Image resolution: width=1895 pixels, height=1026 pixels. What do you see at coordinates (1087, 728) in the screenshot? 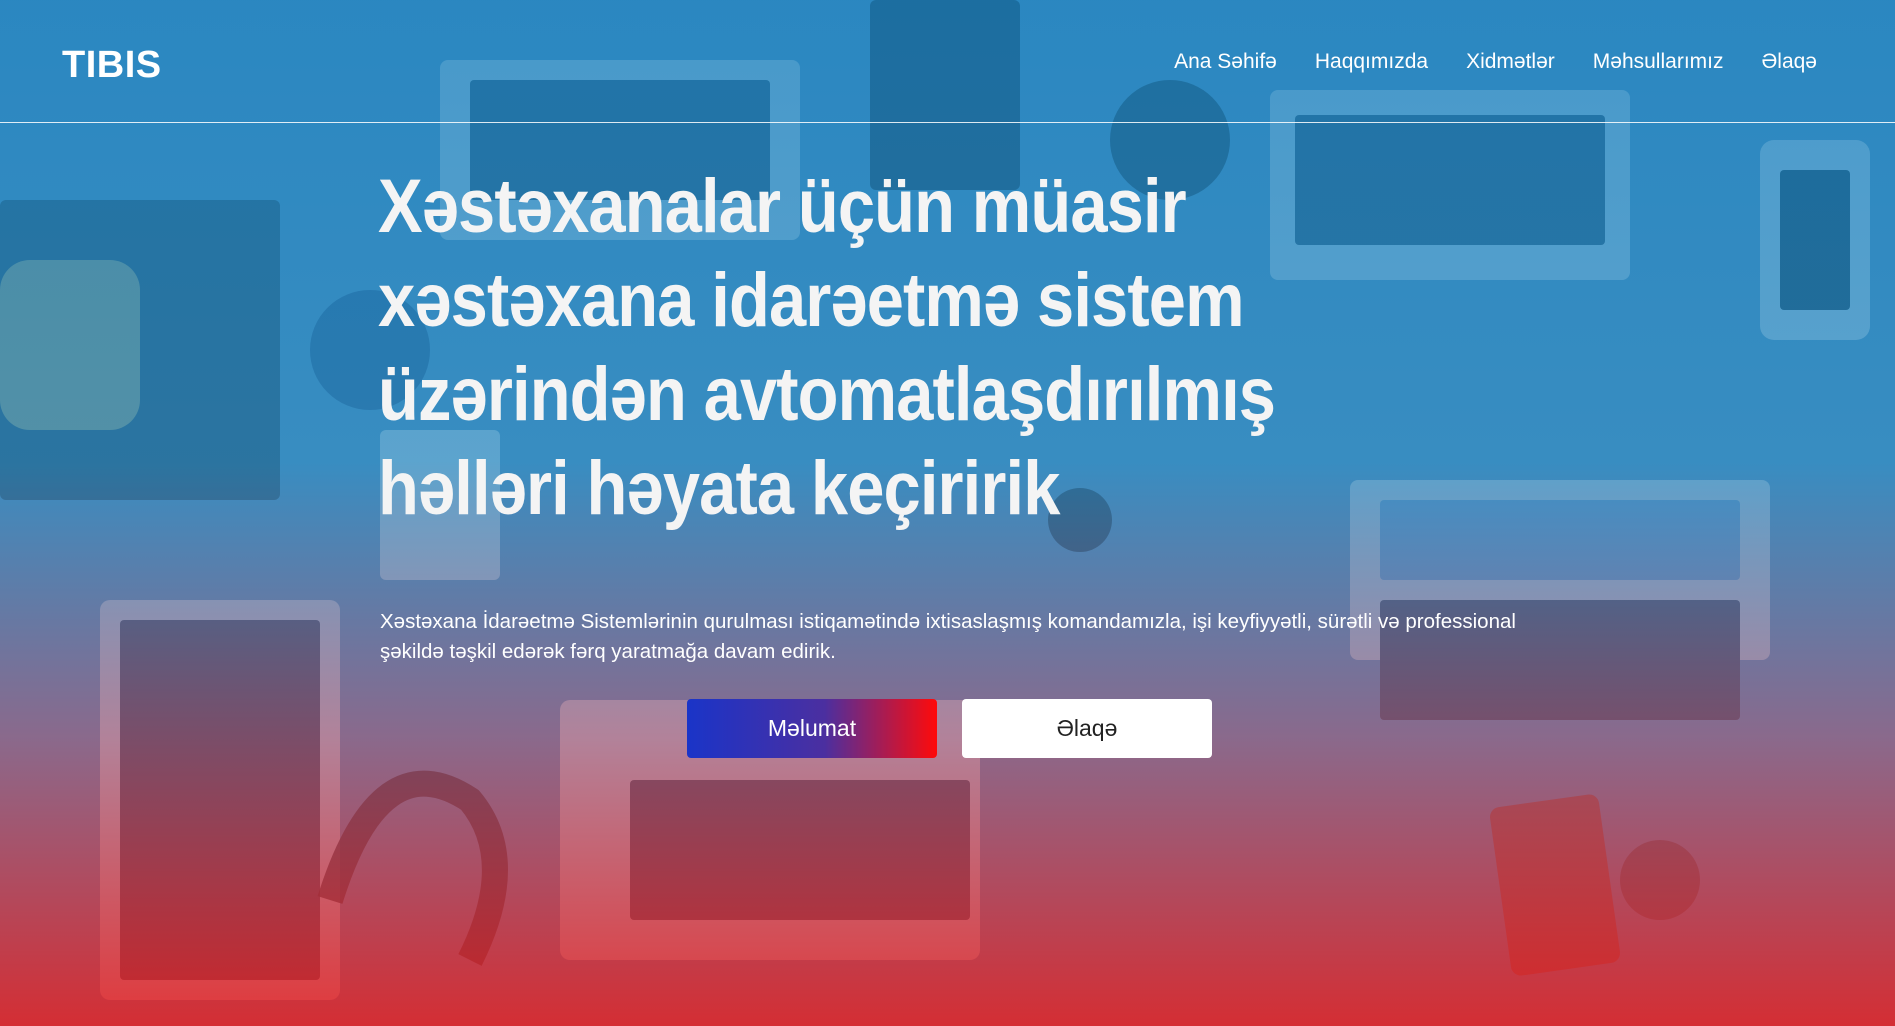
I see `contact-button: Əlaqə` at bounding box center [1087, 728].